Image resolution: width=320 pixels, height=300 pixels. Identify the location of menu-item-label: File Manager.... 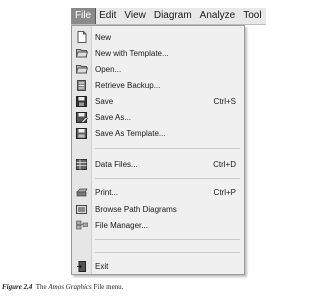
(121, 225).